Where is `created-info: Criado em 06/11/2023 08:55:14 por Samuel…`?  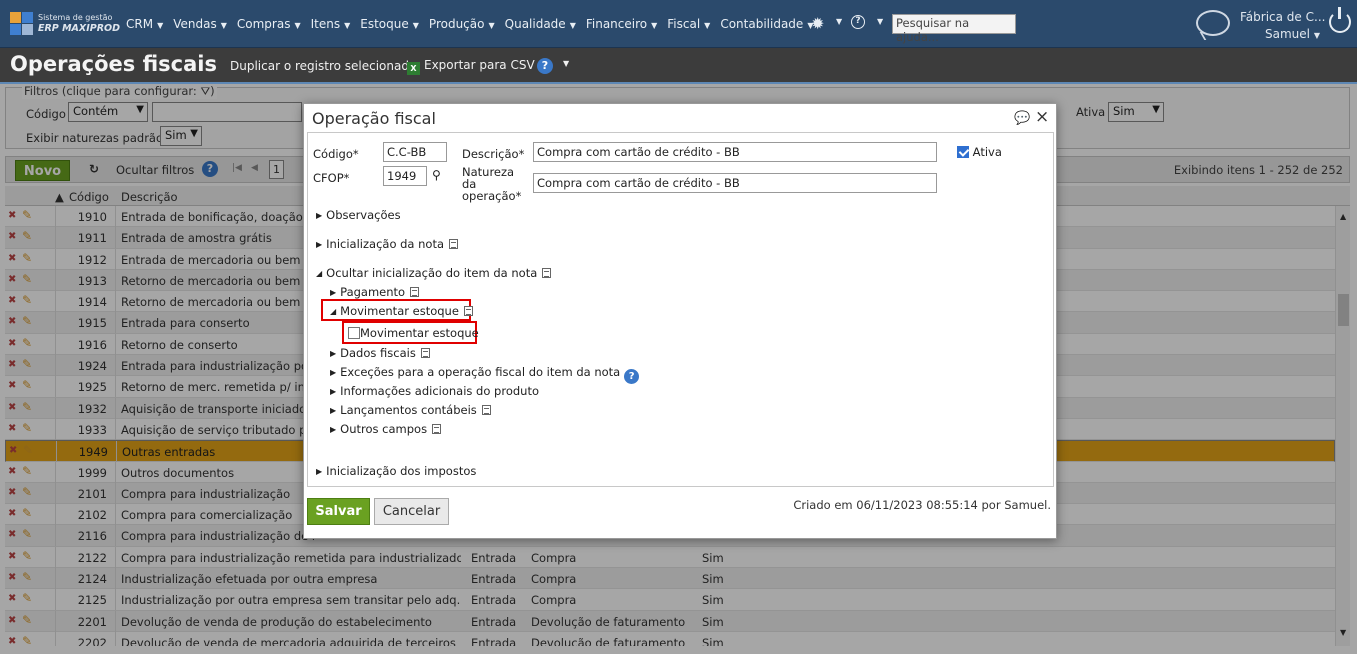
created-info: Criado em 06/11/2023 08:55:14 por Samuel… is located at coordinates (922, 505).